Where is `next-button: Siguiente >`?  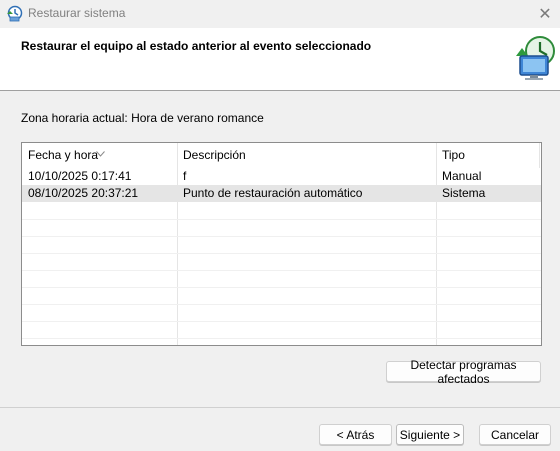
next-button: Siguiente > is located at coordinates (430, 434).